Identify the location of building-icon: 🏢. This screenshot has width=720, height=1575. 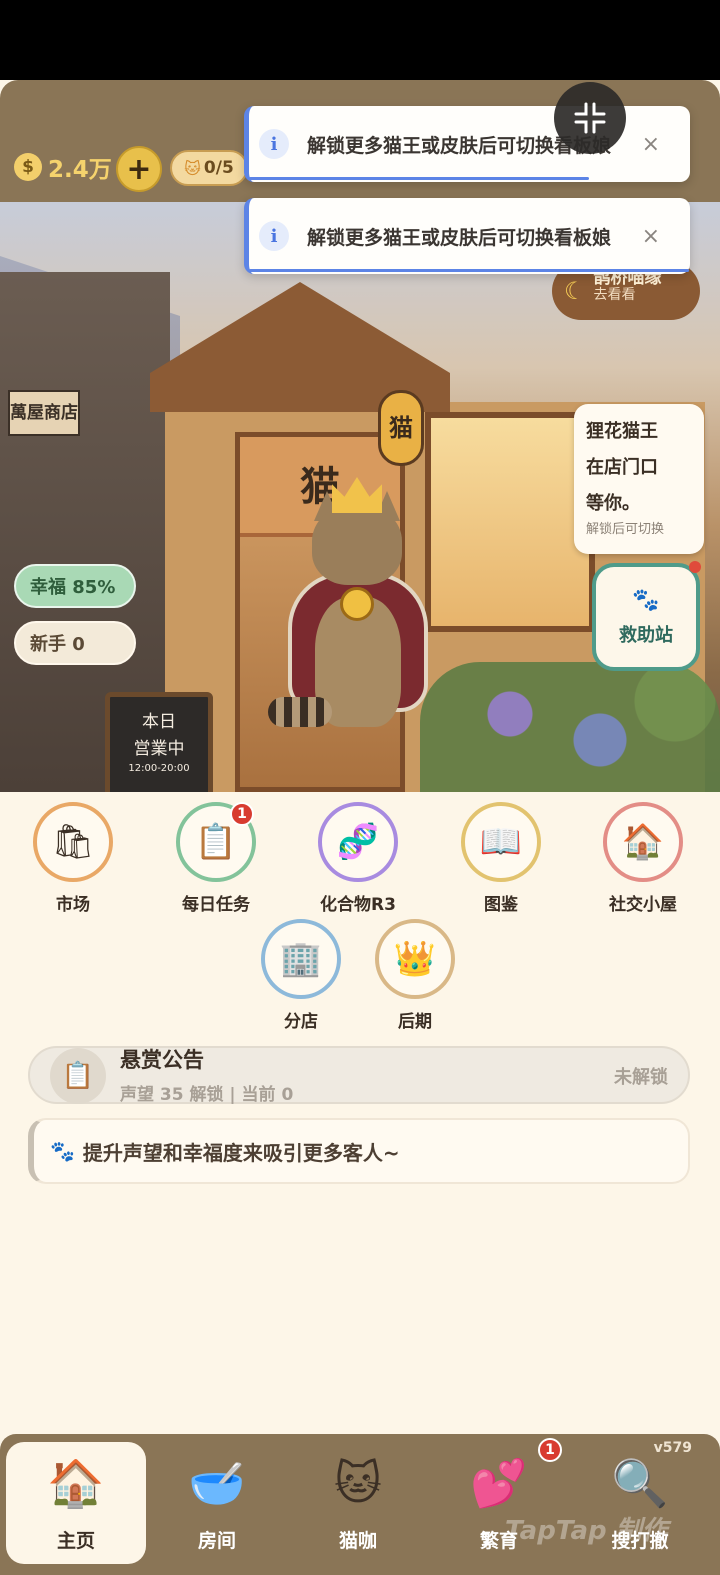
(301, 959).